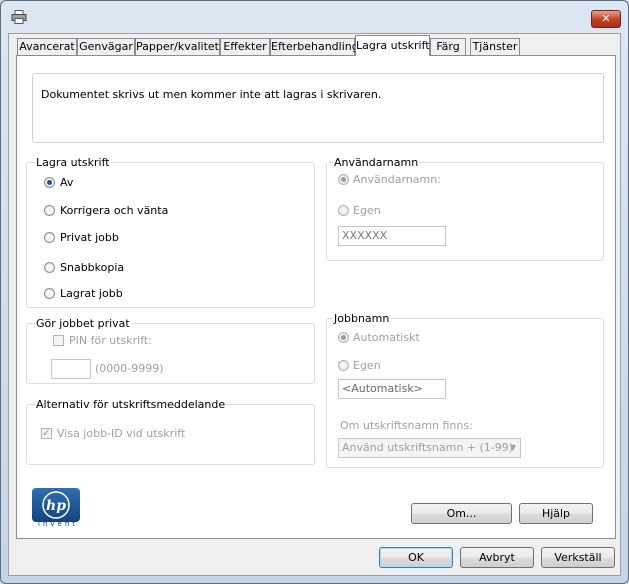 The width and height of the screenshot is (629, 584). I want to click on tab-genvagar: Genvägar, so click(106, 46).